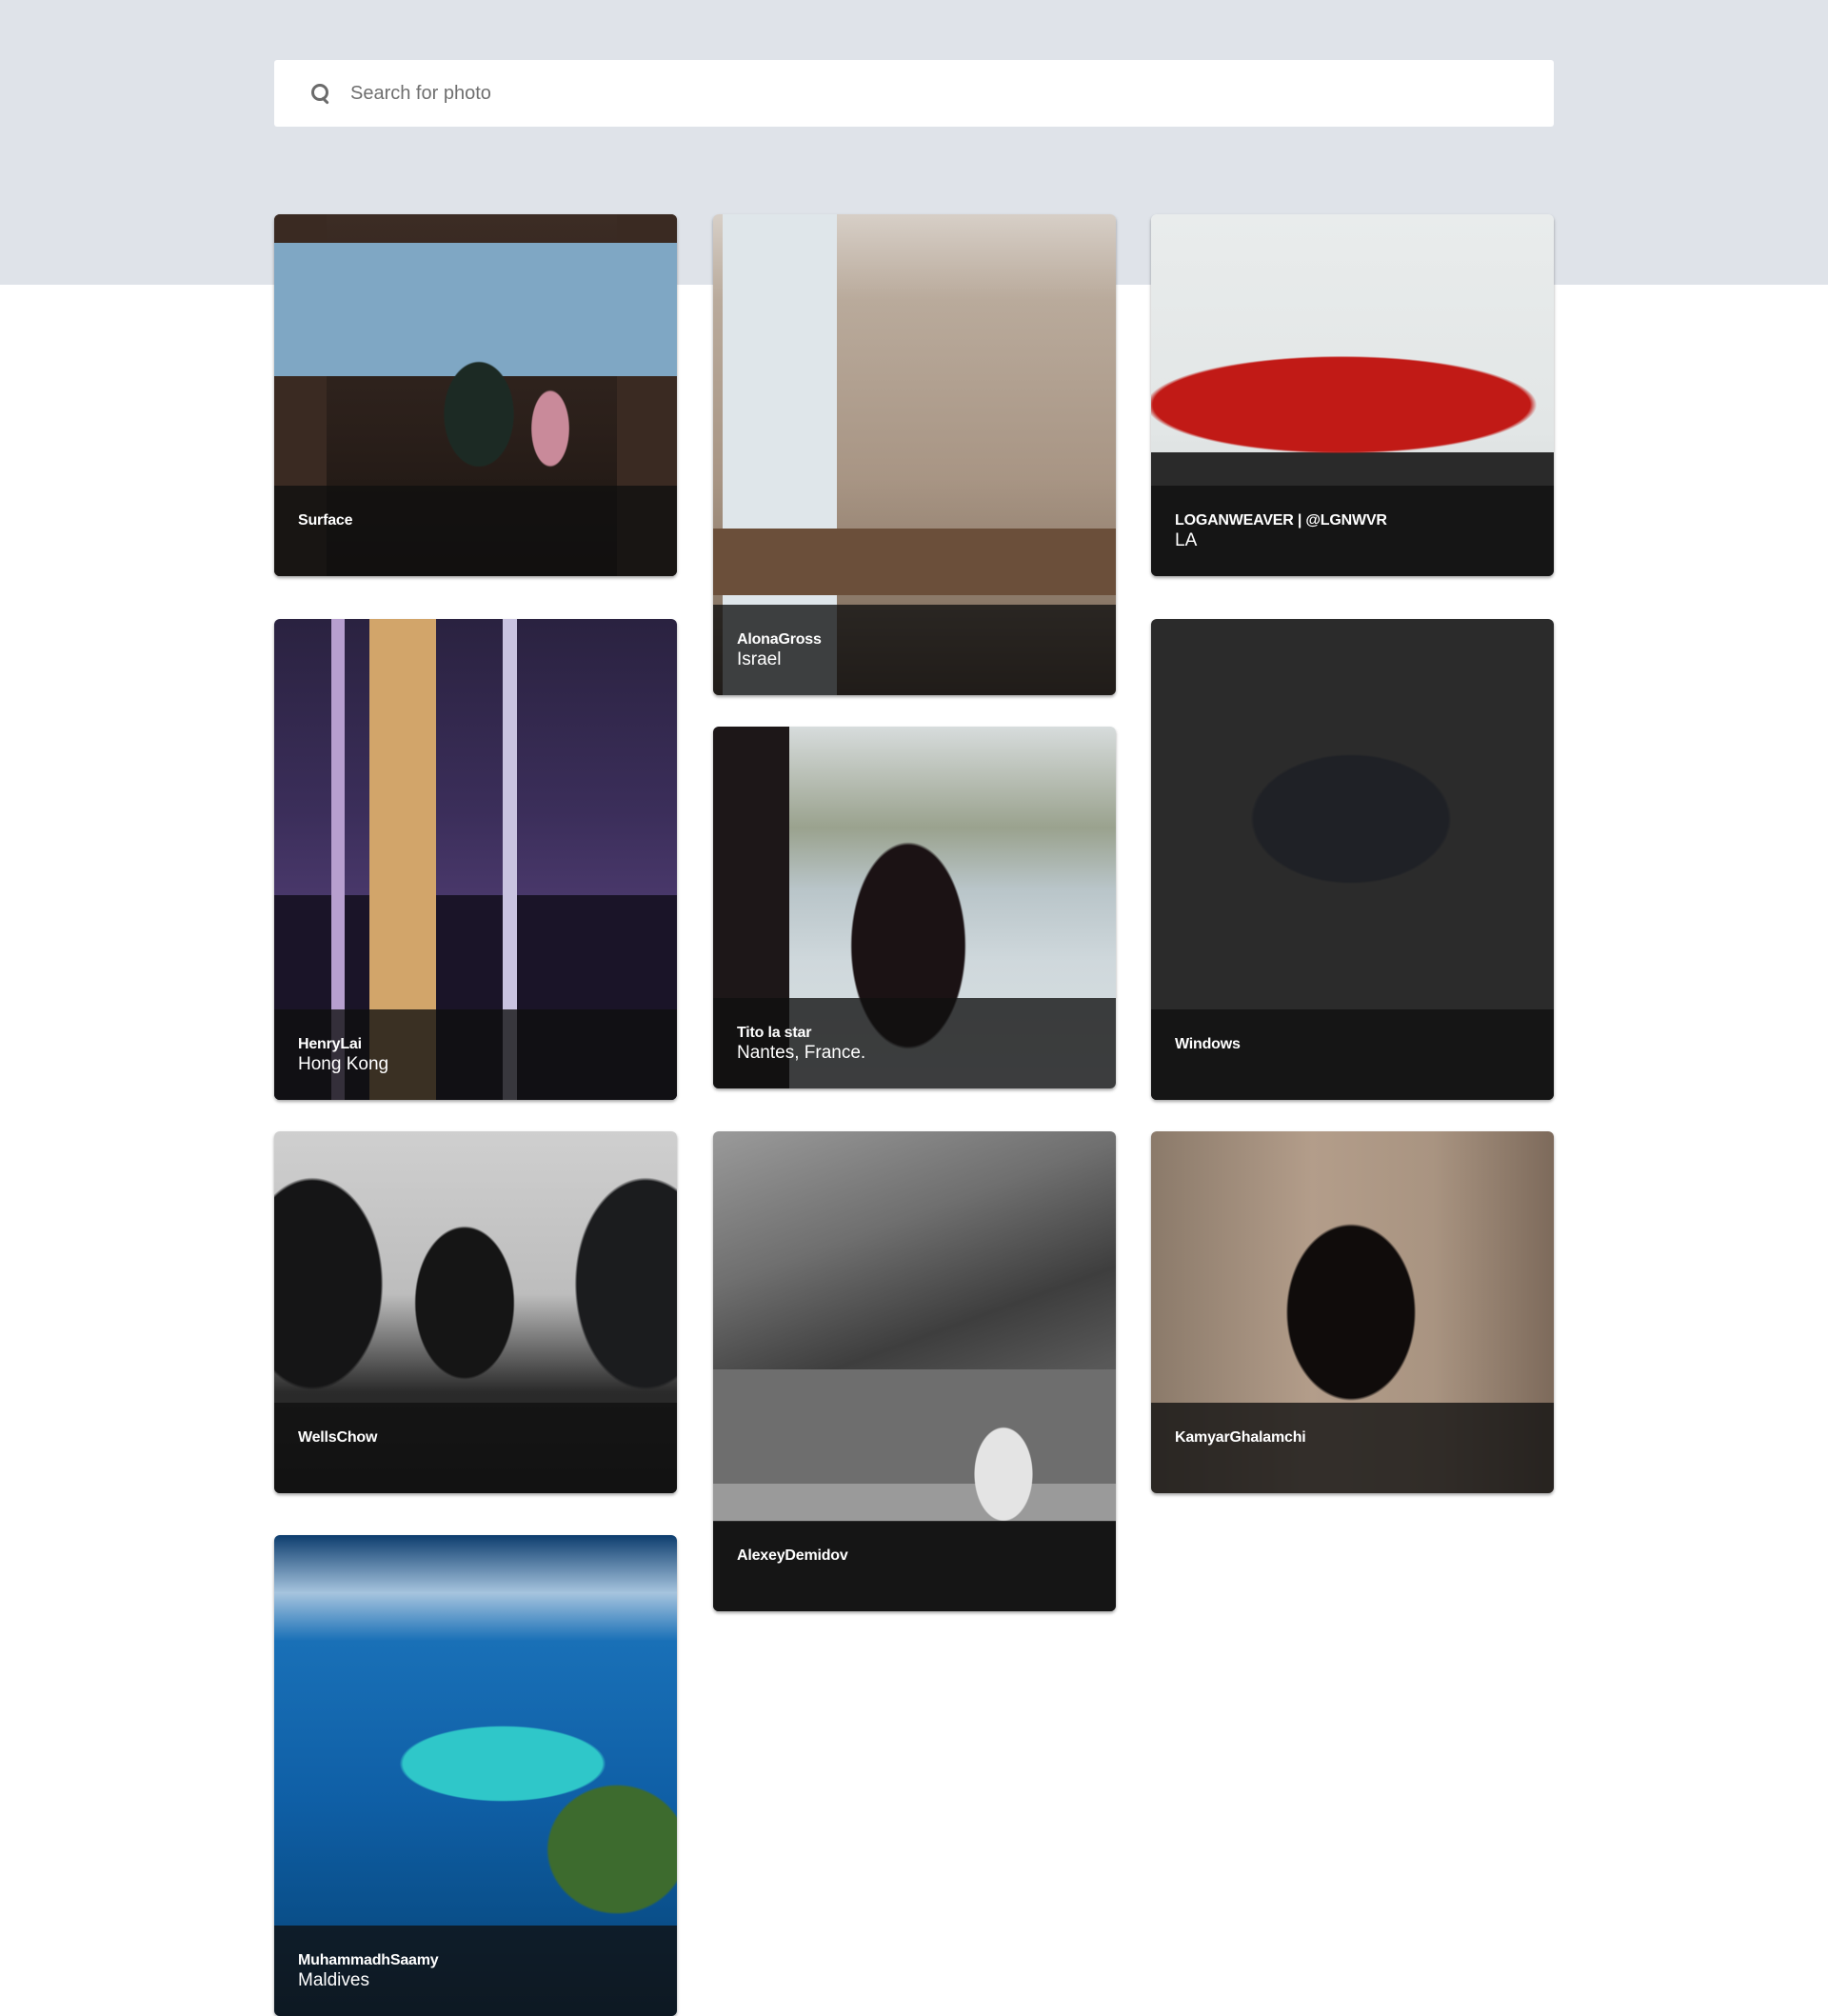  I want to click on photo-author: WellsChow, so click(338, 1437).